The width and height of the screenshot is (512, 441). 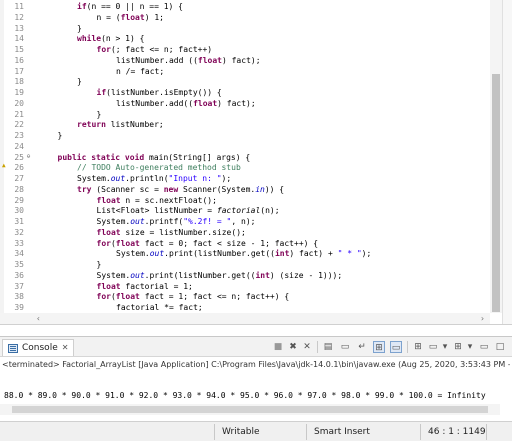 What do you see at coordinates (247, 222) in the screenshot?
I see `code-line: 31 System.out.printf("%.2f! = ", n);` at bounding box center [247, 222].